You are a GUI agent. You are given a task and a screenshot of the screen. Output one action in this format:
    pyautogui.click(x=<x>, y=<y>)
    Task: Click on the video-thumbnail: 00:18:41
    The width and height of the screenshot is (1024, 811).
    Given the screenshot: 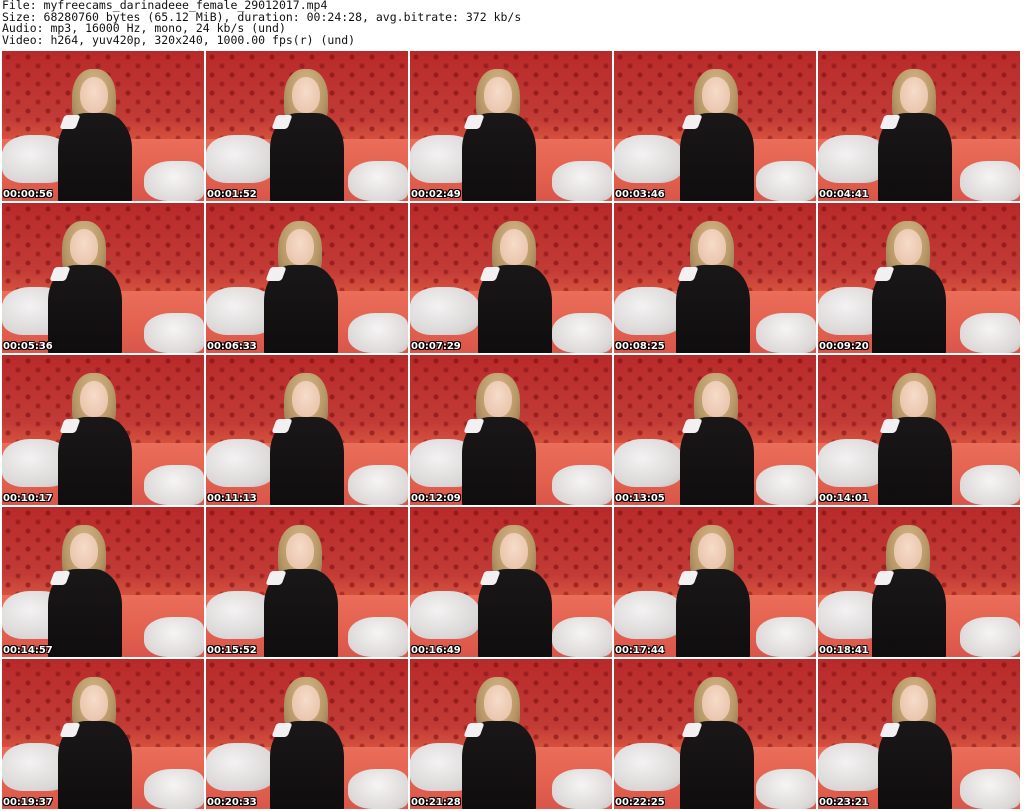 What is the action you would take?
    pyautogui.click(x=919, y=582)
    